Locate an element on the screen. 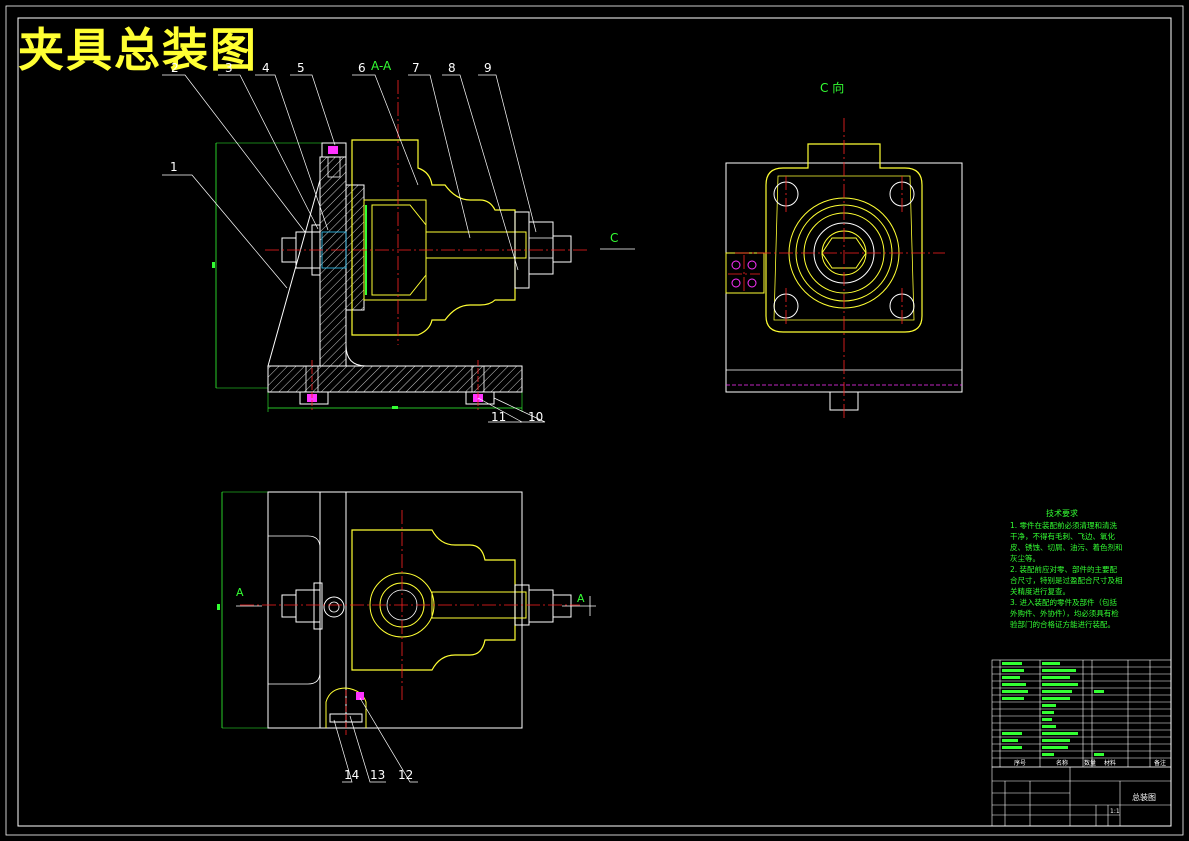 The height and width of the screenshot is (841, 1189). arrow-c-label: C is located at coordinates (614, 238).